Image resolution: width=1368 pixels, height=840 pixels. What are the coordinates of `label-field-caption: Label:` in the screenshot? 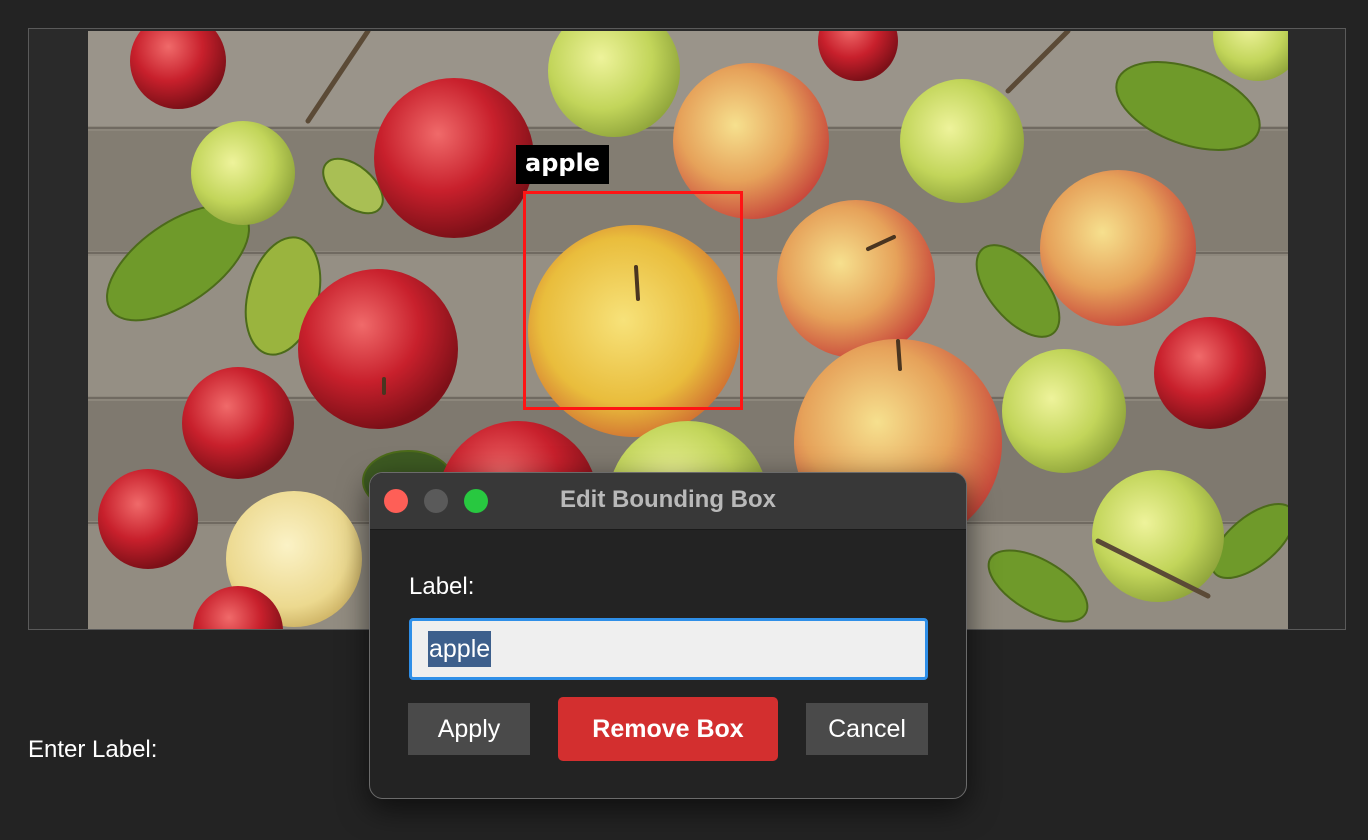 It's located at (442, 586).